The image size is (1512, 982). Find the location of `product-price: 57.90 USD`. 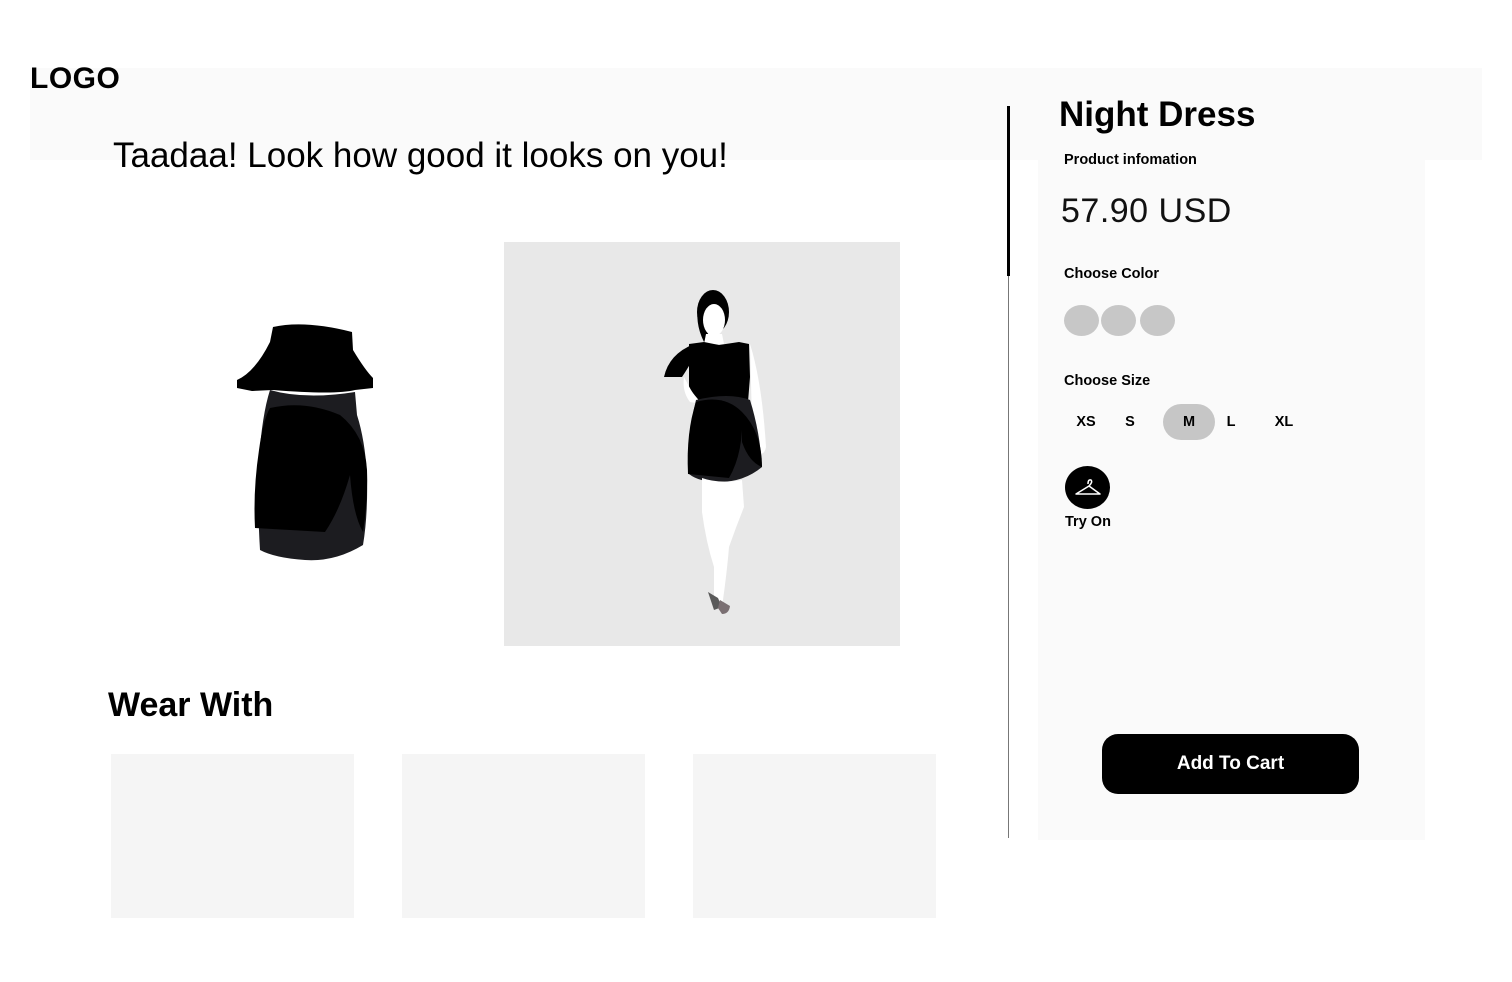

product-price: 57.90 USD is located at coordinates (1146, 211).